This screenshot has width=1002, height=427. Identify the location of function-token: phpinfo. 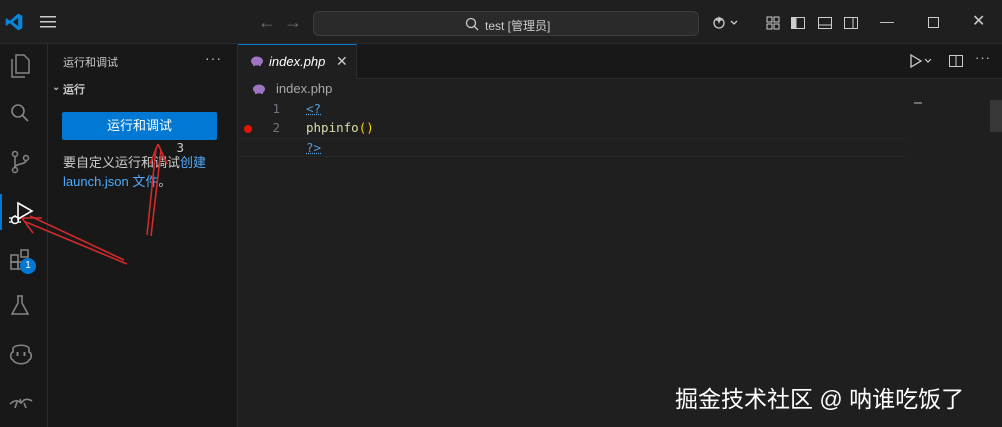
(332, 127).